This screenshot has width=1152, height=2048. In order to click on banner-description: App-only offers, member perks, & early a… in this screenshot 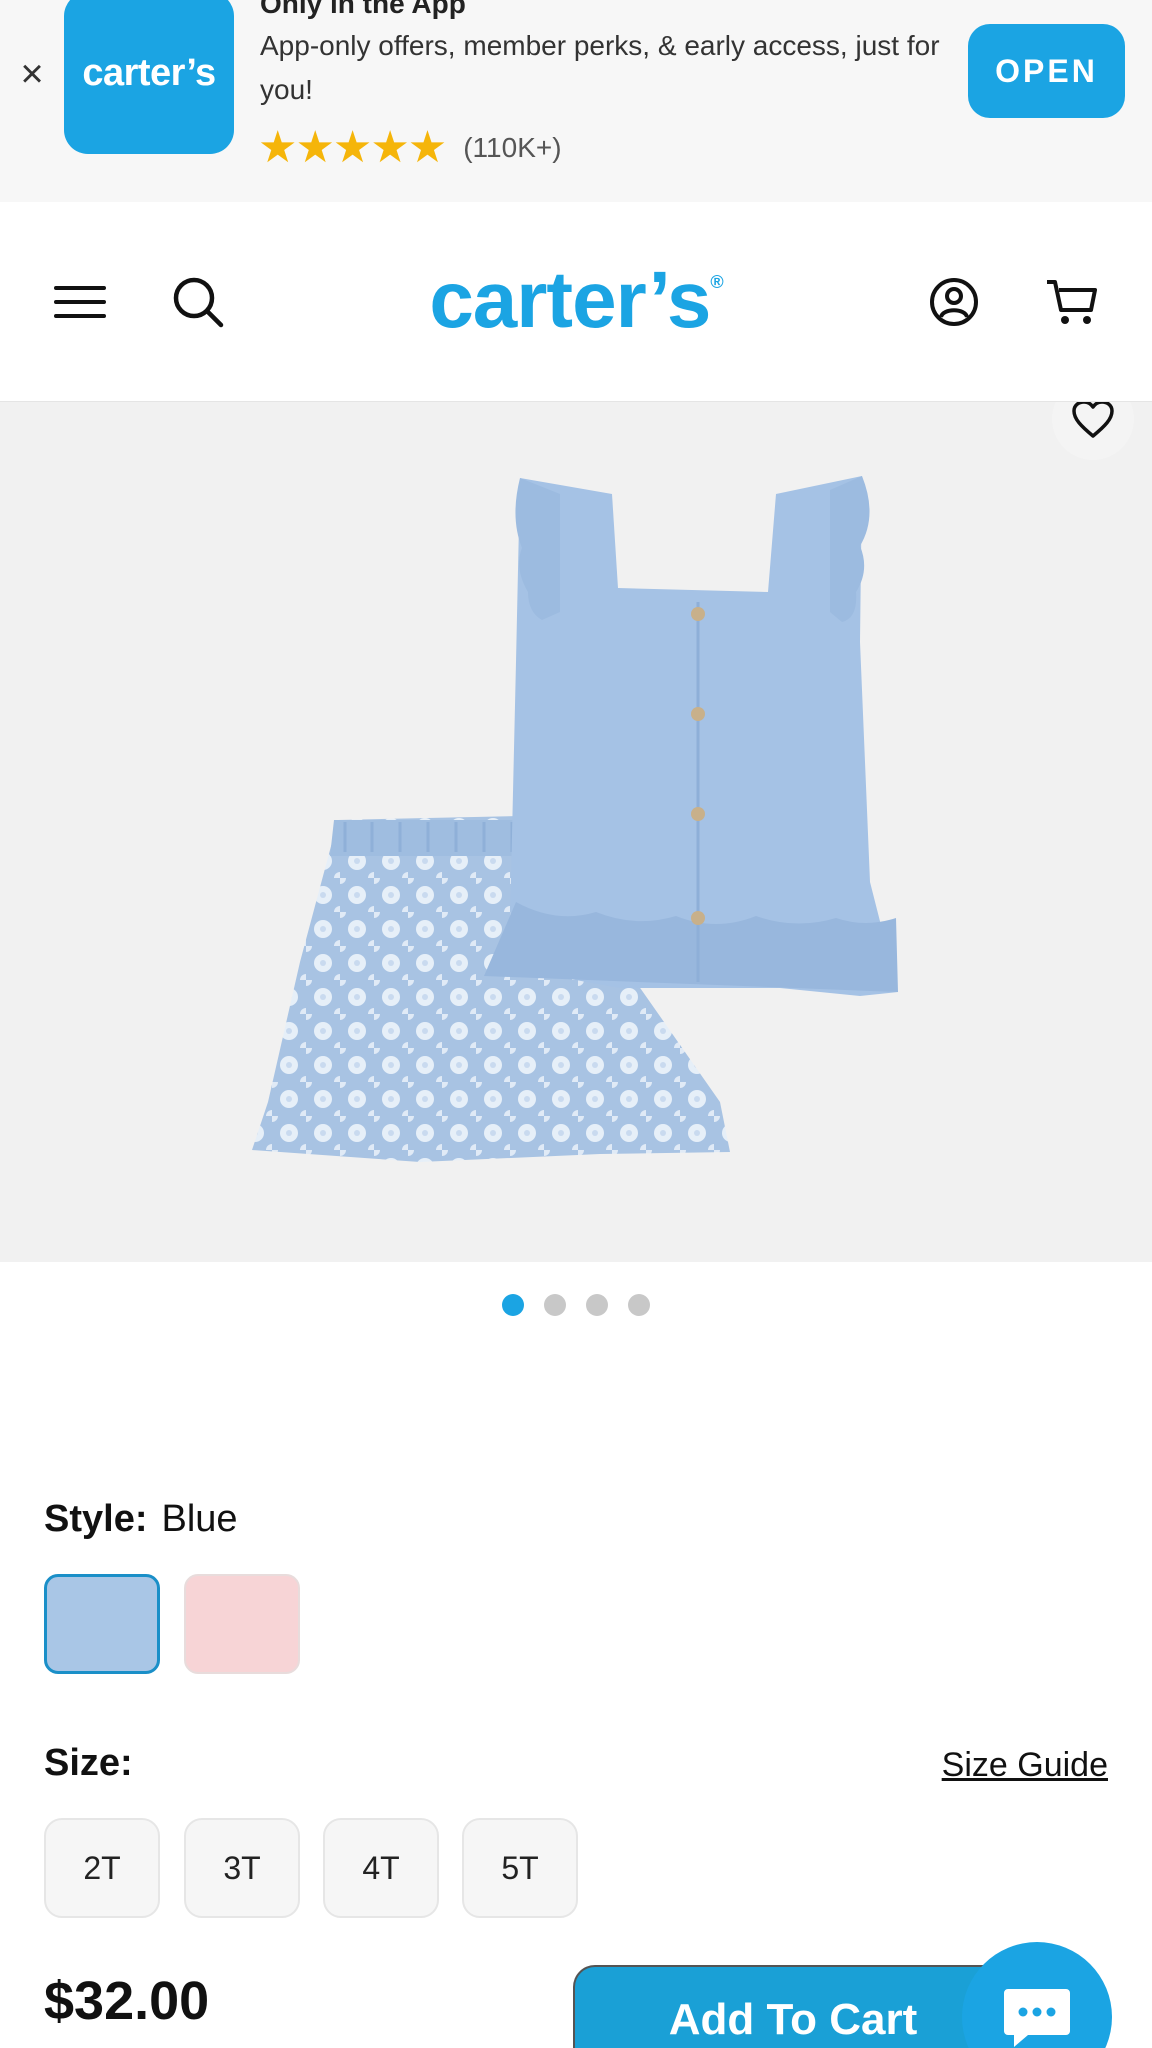, I will do `click(600, 67)`.